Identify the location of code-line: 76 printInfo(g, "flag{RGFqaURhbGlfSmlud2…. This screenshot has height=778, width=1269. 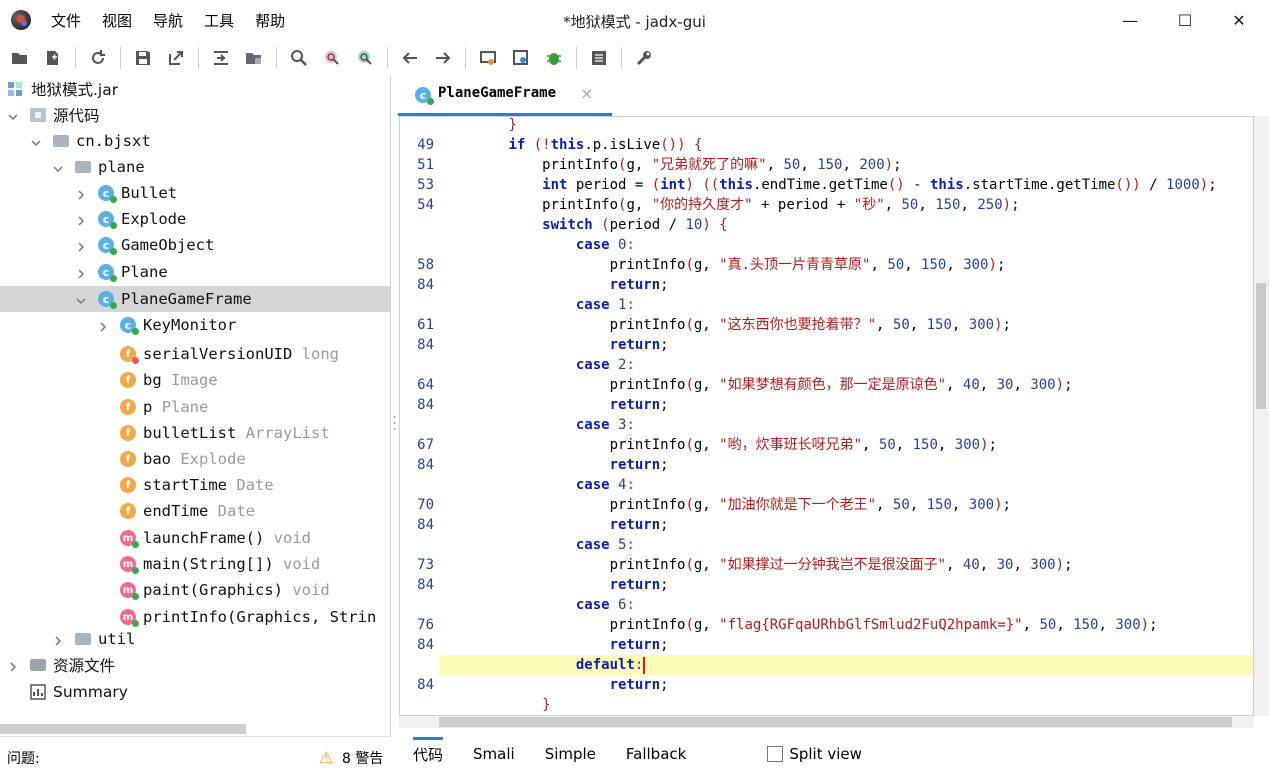
(826, 625).